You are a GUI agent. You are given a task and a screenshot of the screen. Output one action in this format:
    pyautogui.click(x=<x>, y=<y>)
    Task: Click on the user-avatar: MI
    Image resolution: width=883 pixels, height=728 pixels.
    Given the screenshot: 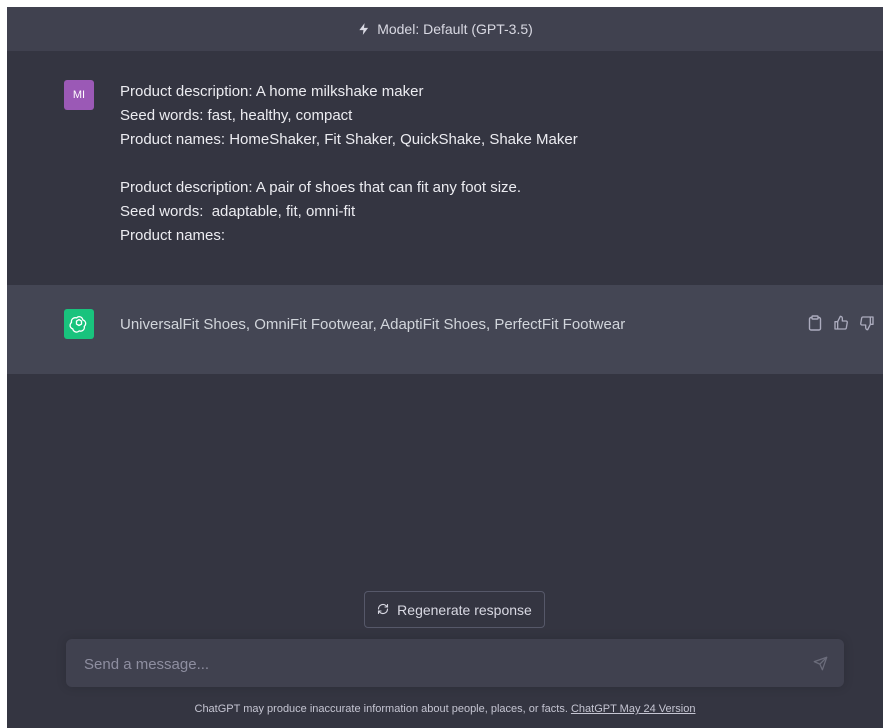 What is the action you would take?
    pyautogui.click(x=79, y=95)
    